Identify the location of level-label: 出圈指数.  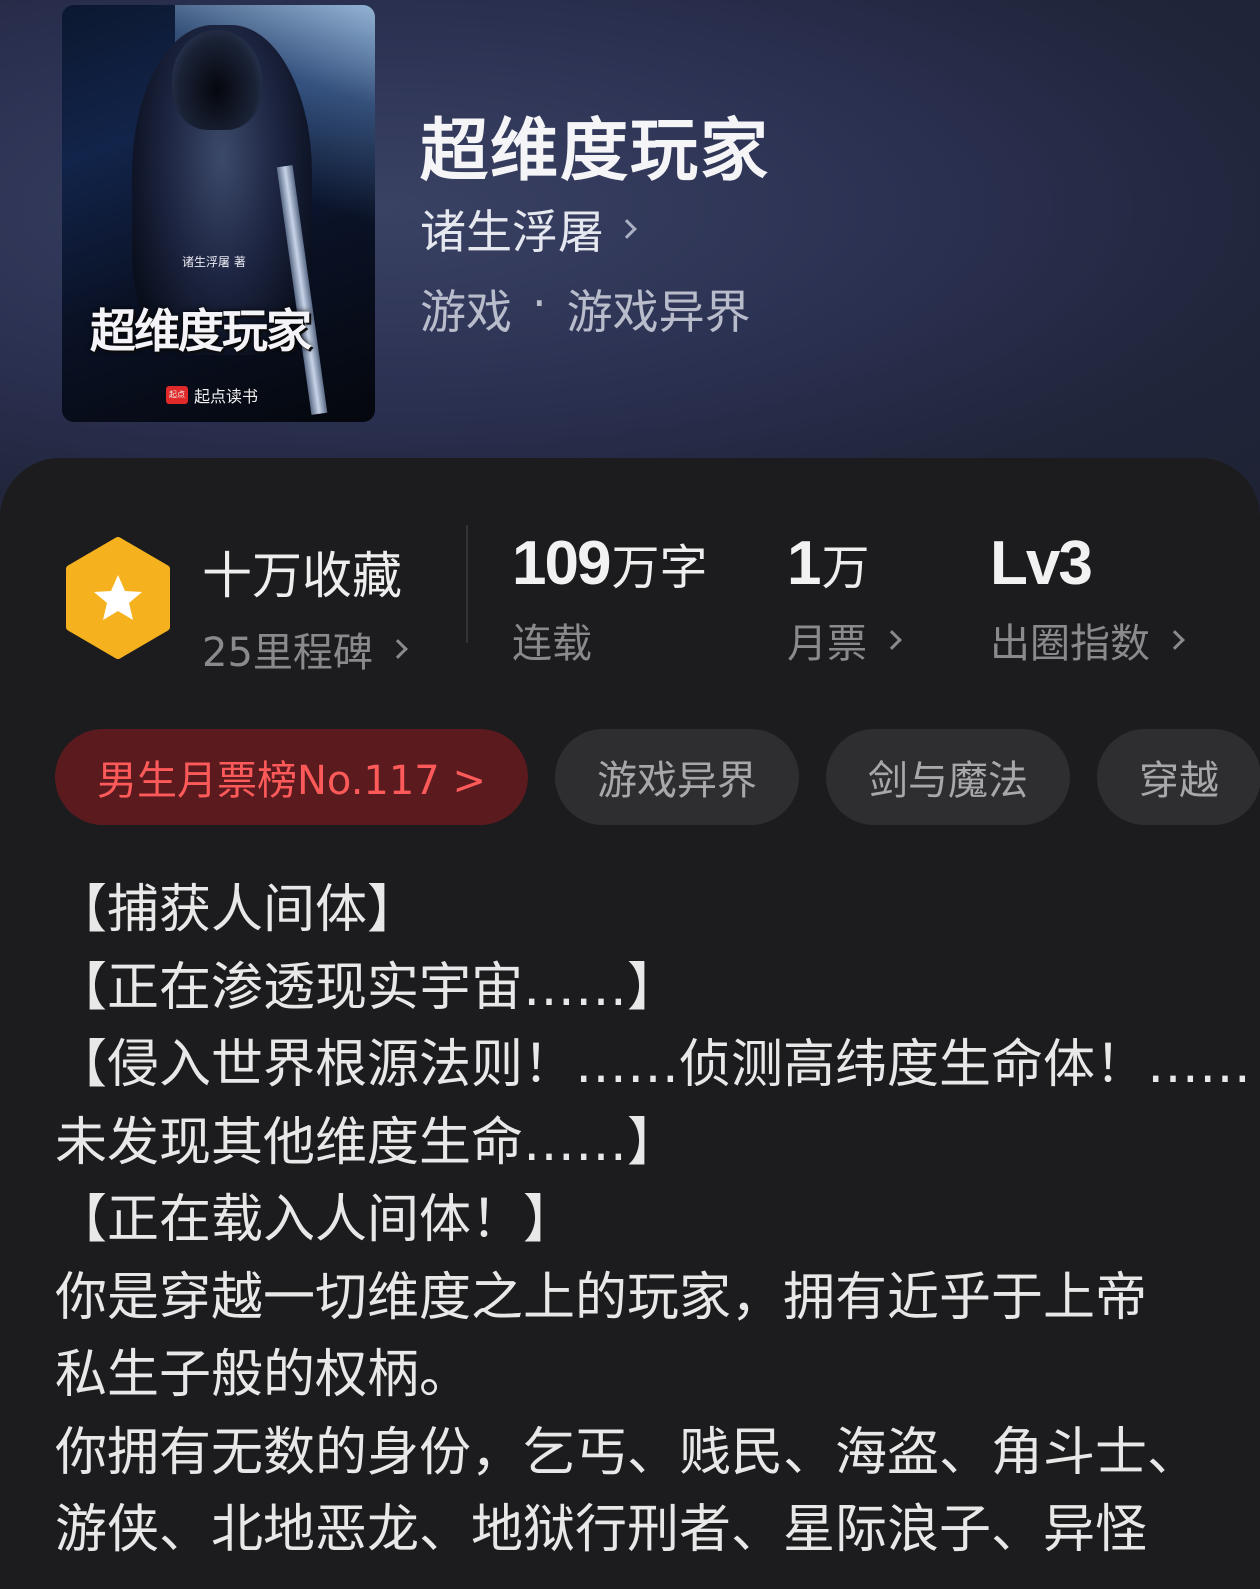
(1070, 644).